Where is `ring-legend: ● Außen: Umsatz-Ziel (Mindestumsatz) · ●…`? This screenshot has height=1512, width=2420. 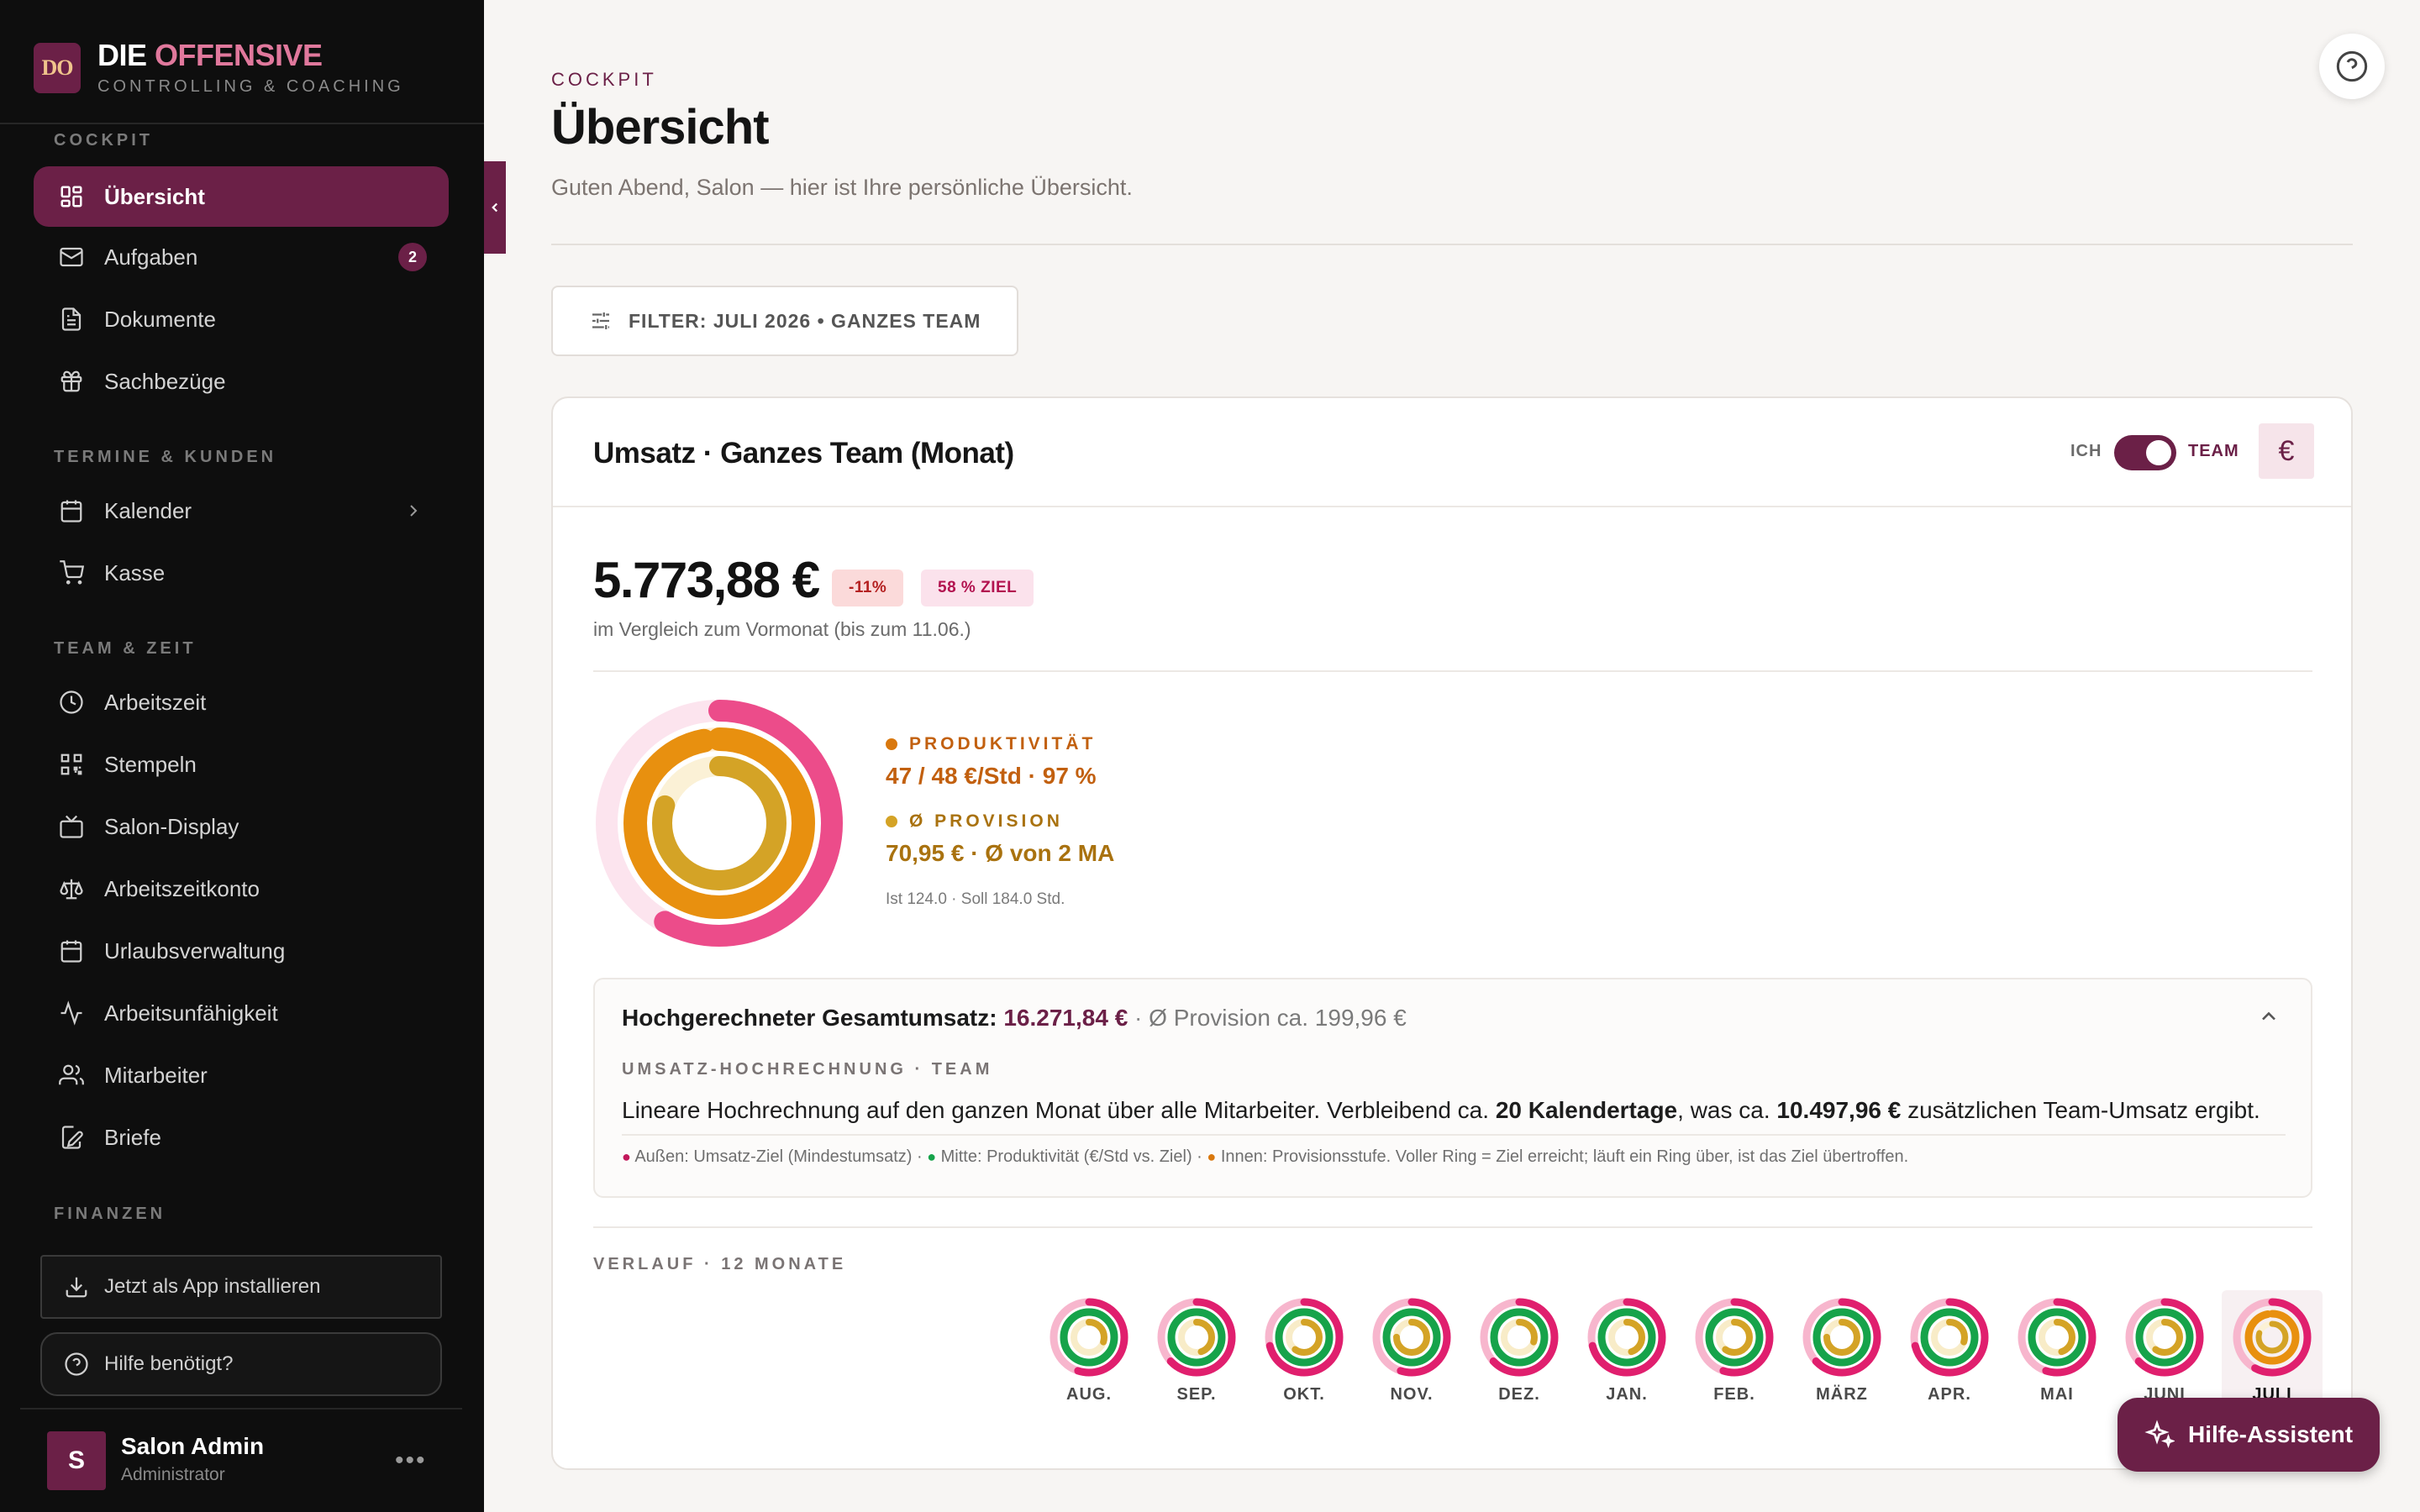
ring-legend: ● Außen: Umsatz-Ziel (Mindestumsatz) · ●… is located at coordinates (1265, 1156).